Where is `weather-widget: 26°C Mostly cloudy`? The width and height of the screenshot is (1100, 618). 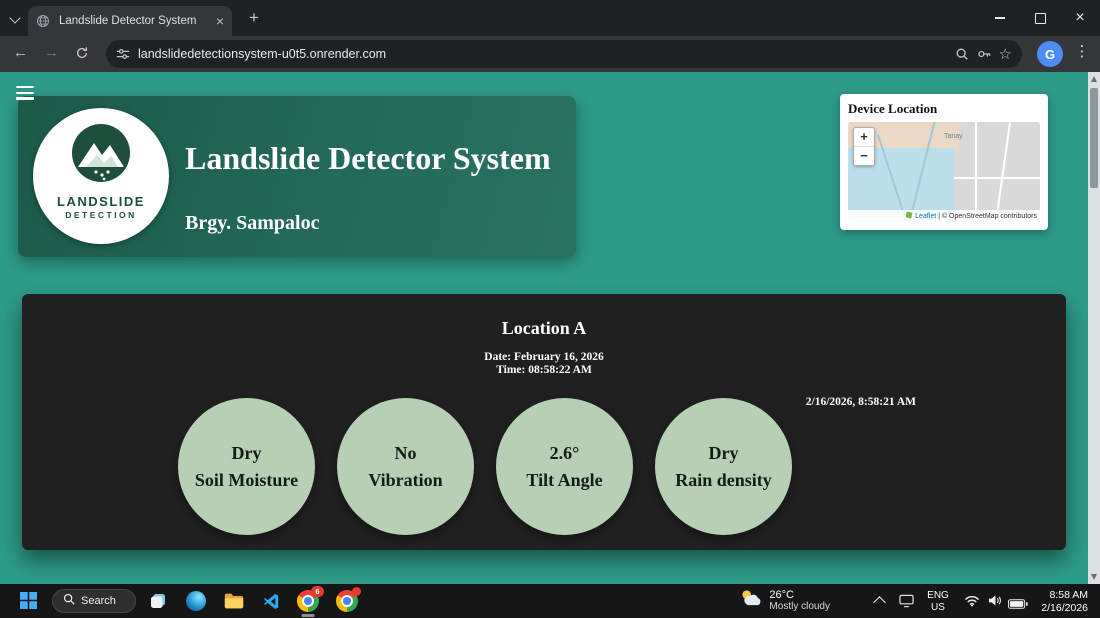
weather-widget: 26°C Mostly cloudy is located at coordinates (784, 600).